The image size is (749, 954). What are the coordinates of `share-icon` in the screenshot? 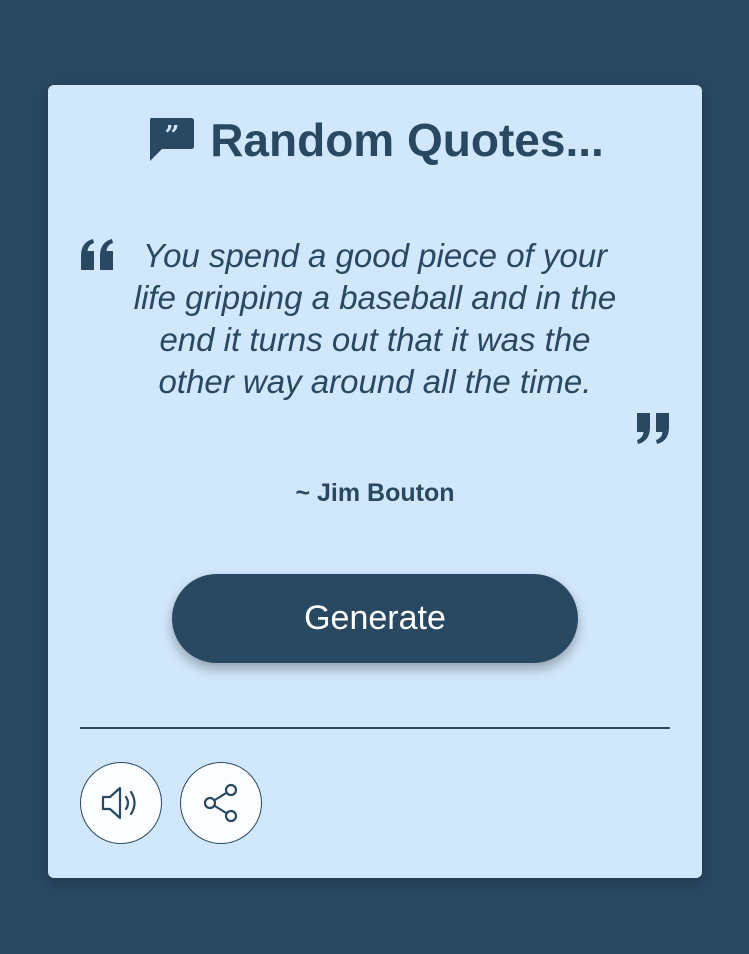 It's located at (221, 803).